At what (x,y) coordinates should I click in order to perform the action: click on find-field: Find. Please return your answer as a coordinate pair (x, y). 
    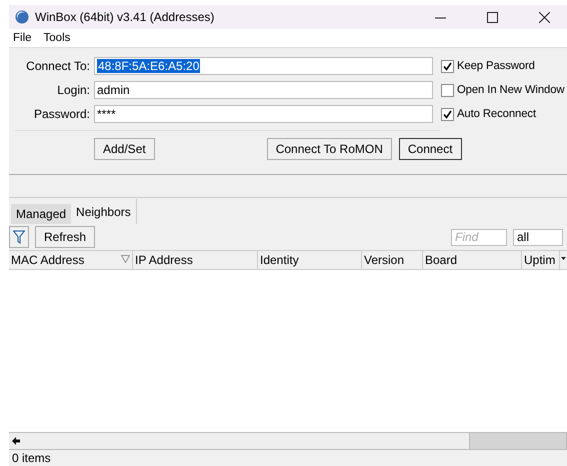
    Looking at the image, I should click on (479, 237).